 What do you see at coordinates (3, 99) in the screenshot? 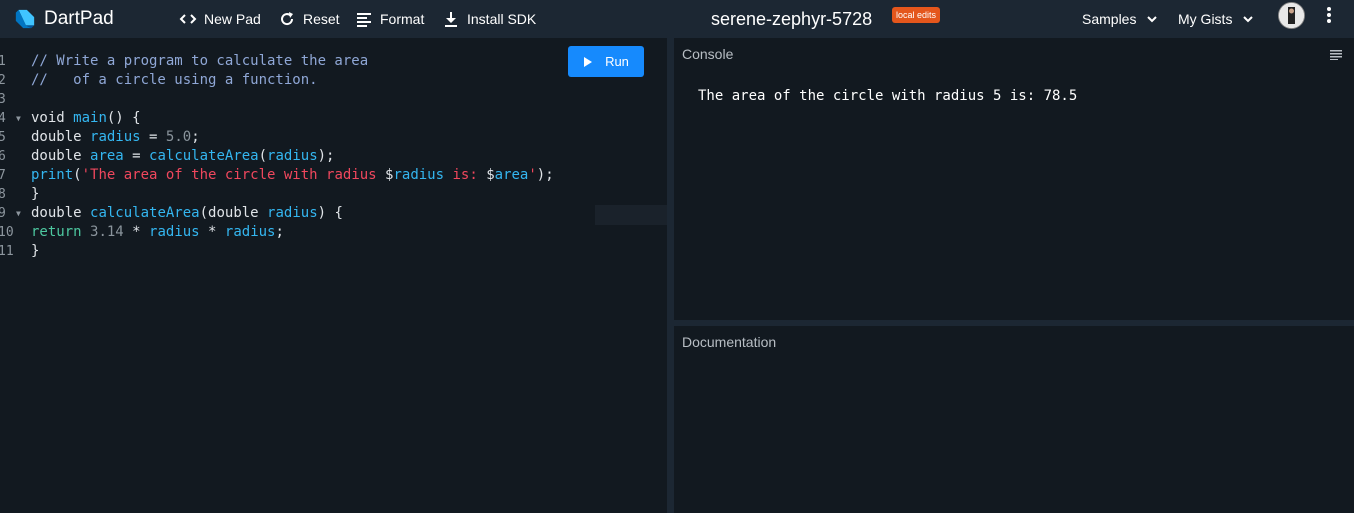
I see `line-number: 3` at bounding box center [3, 99].